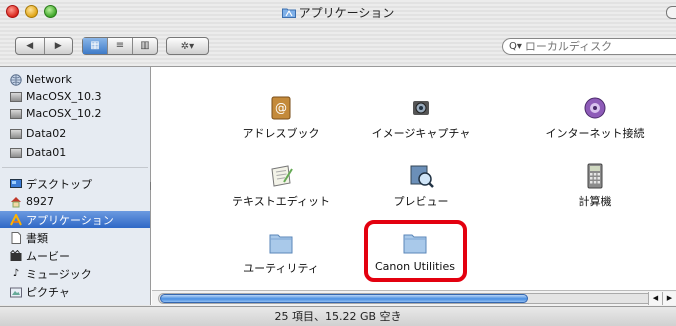  I want to click on textedit-icon, so click(281, 176).